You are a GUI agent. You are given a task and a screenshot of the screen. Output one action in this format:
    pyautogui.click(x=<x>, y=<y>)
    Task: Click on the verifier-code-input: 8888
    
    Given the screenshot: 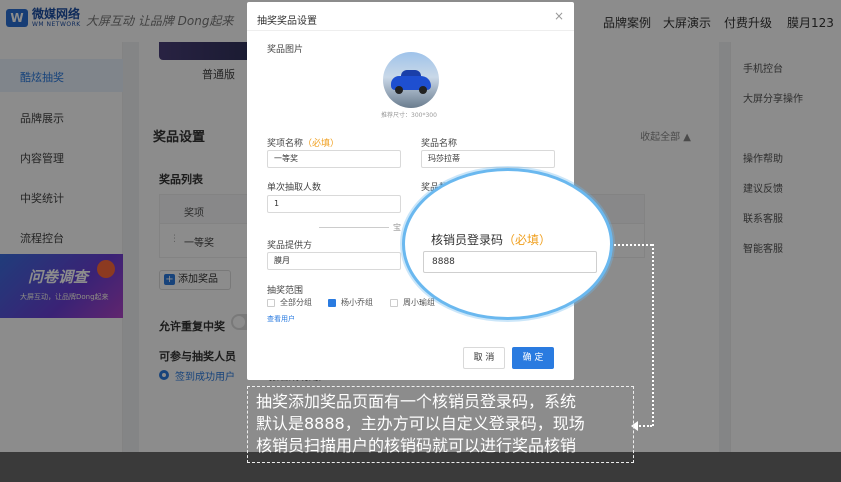 What is the action you would take?
    pyautogui.click(x=510, y=262)
    